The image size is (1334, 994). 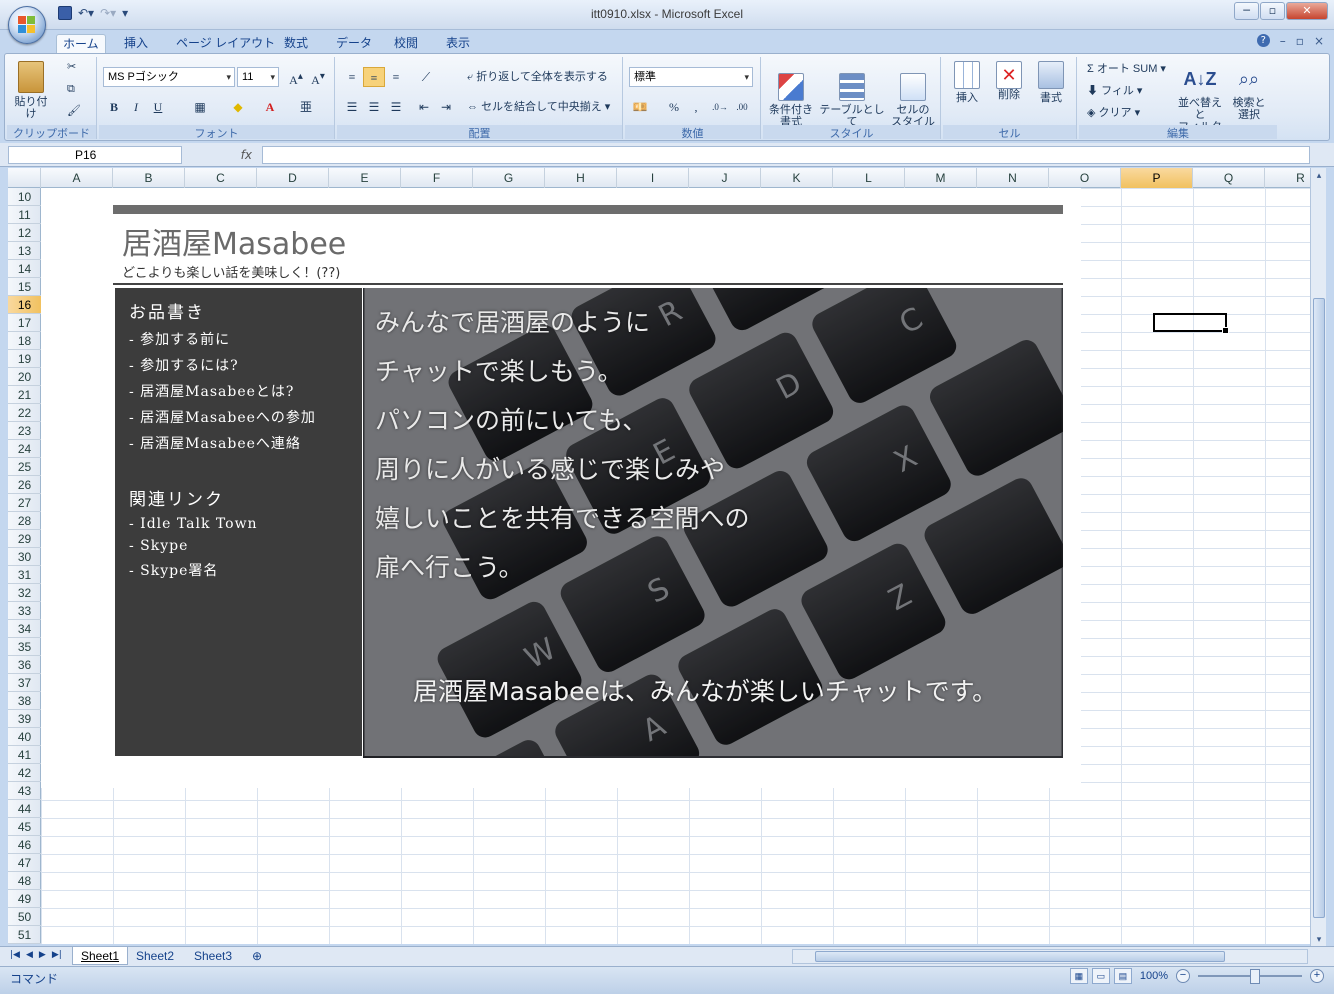 What do you see at coordinates (306, 107) in the screenshot?
I see `phonetic-icon: 亜` at bounding box center [306, 107].